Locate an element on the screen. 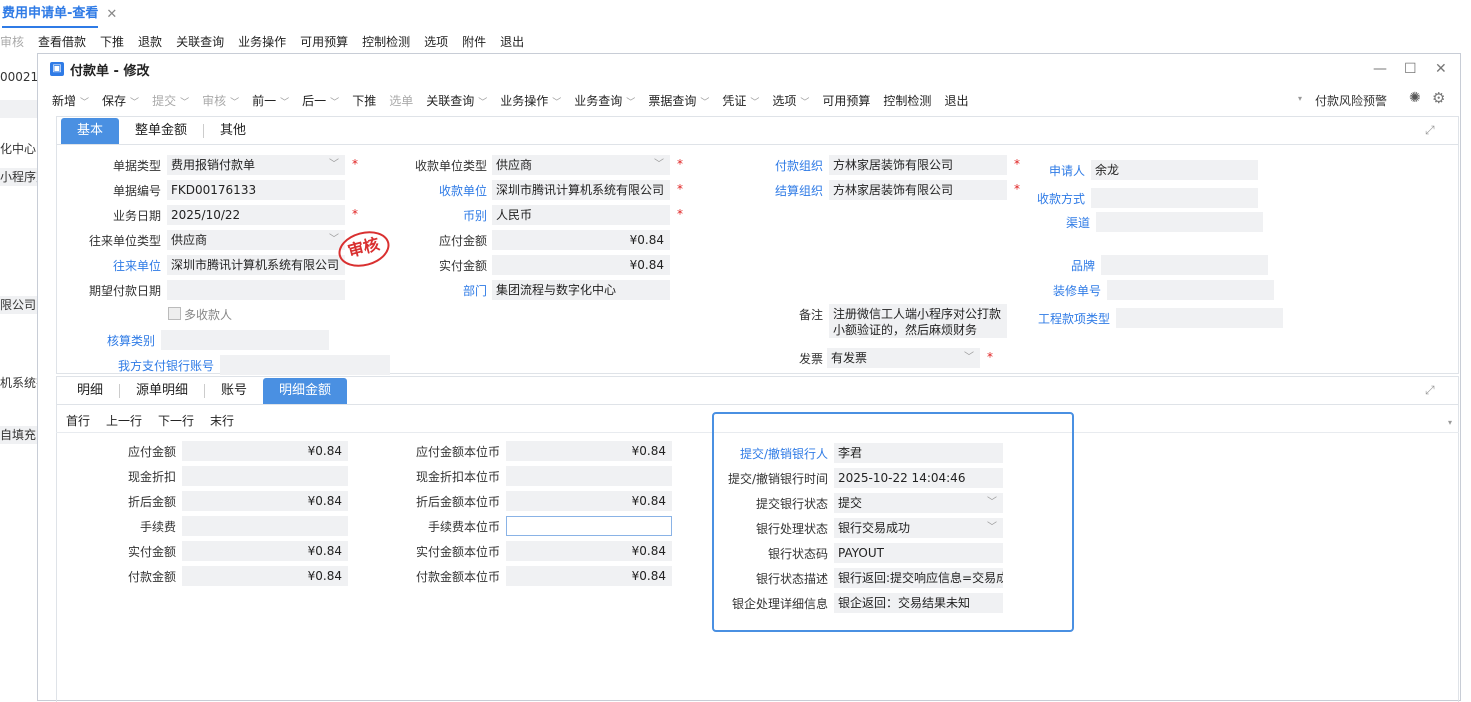 Image resolution: width=1471 pixels, height=702 pixels. toolbar-item: 控制检测 is located at coordinates (907, 100).